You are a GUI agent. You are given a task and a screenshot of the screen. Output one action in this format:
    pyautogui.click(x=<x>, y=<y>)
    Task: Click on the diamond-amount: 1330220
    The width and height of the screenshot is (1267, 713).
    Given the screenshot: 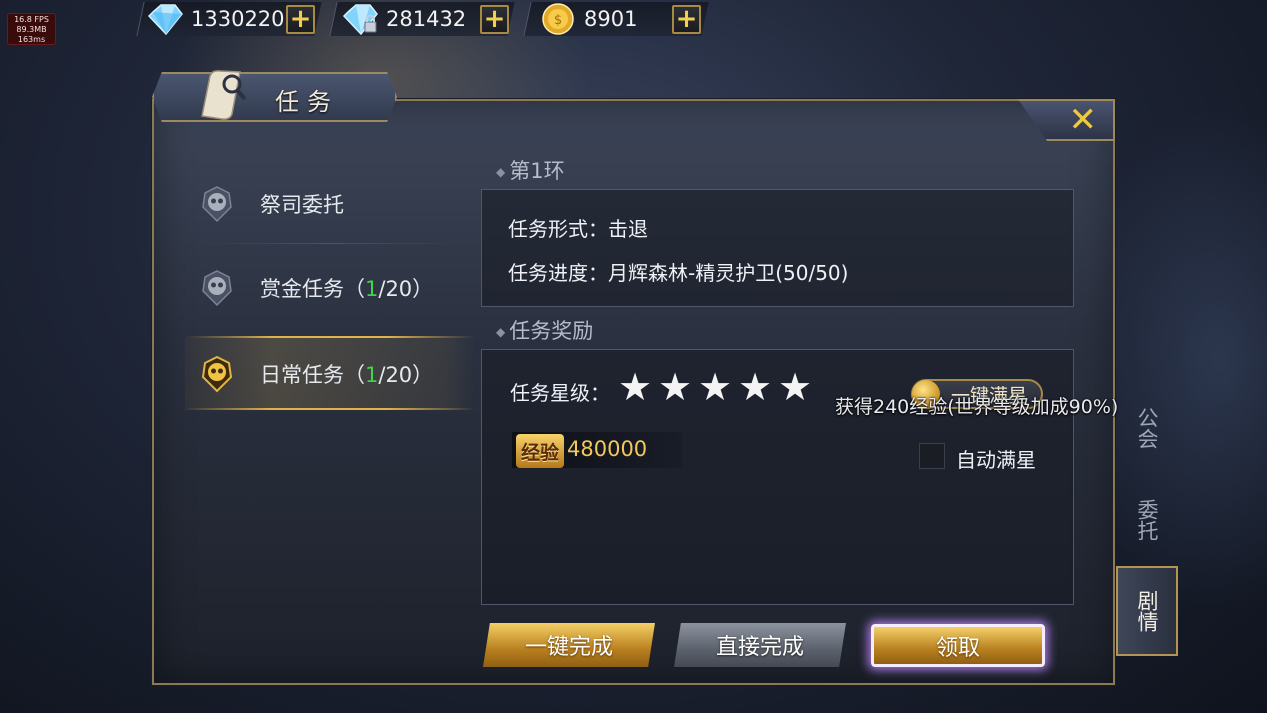 What is the action you would take?
    pyautogui.click(x=238, y=19)
    